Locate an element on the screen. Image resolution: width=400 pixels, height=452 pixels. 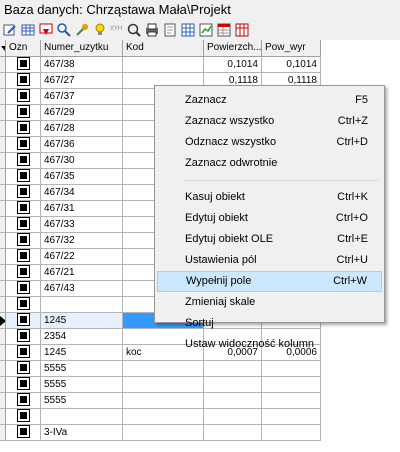
table-row: 3-IVa is located at coordinates (160, 433).